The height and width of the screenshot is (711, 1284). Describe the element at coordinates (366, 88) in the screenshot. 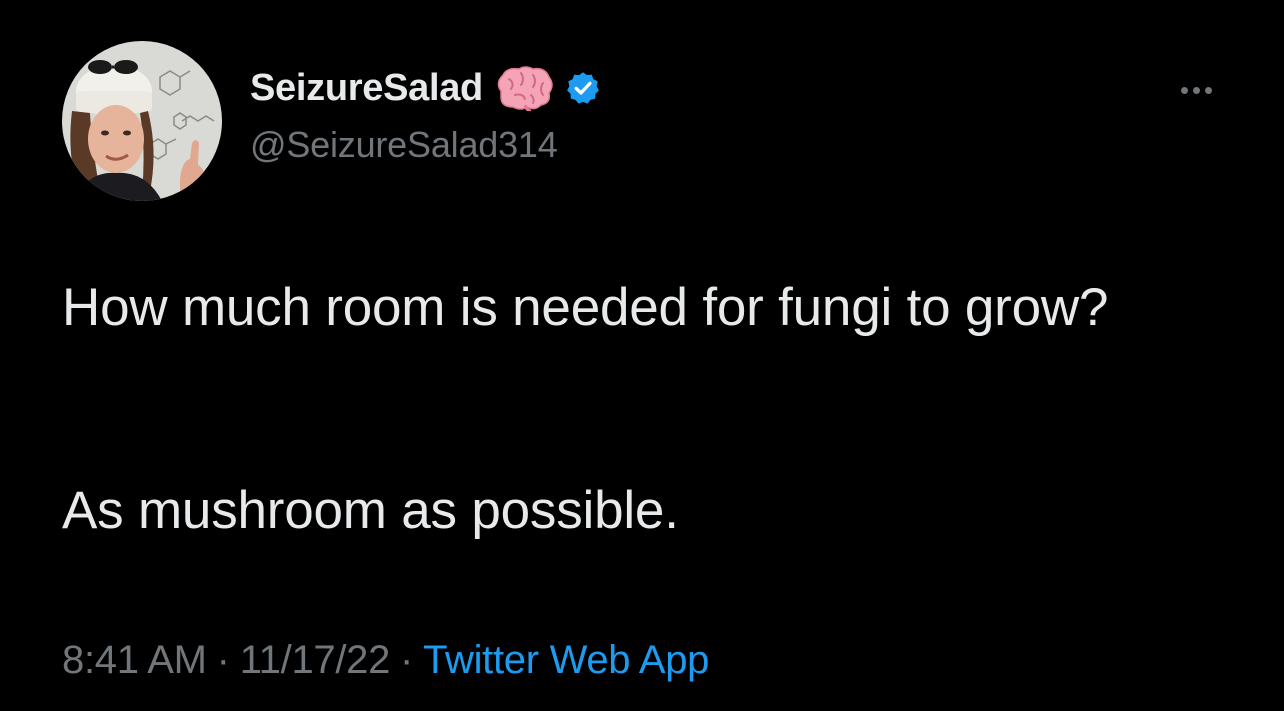

I see `display-name: SeizureSalad` at that location.